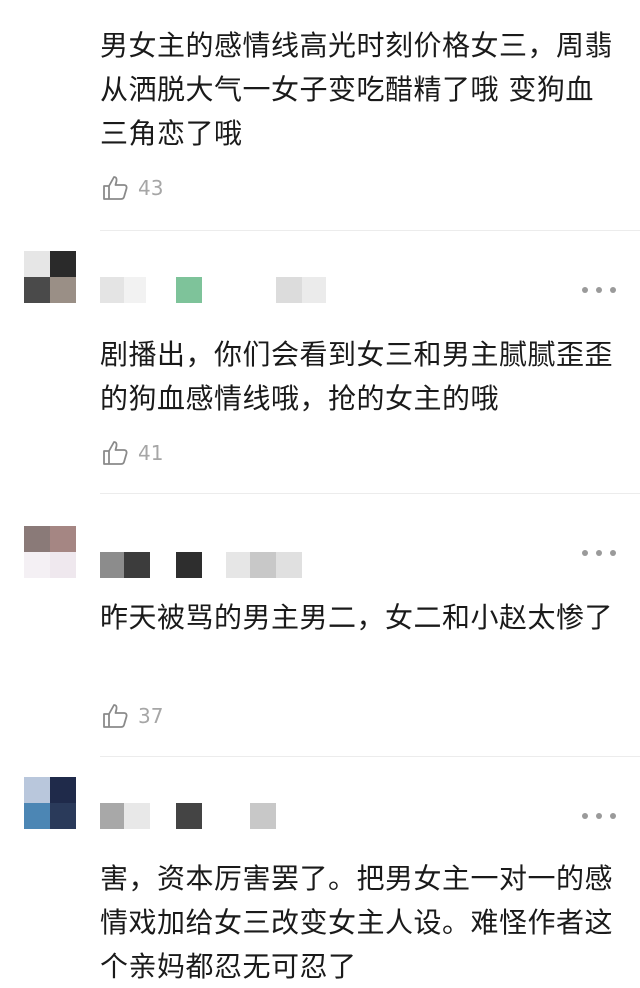 The height and width of the screenshot is (988, 640). I want to click on like-count: 41, so click(151, 453).